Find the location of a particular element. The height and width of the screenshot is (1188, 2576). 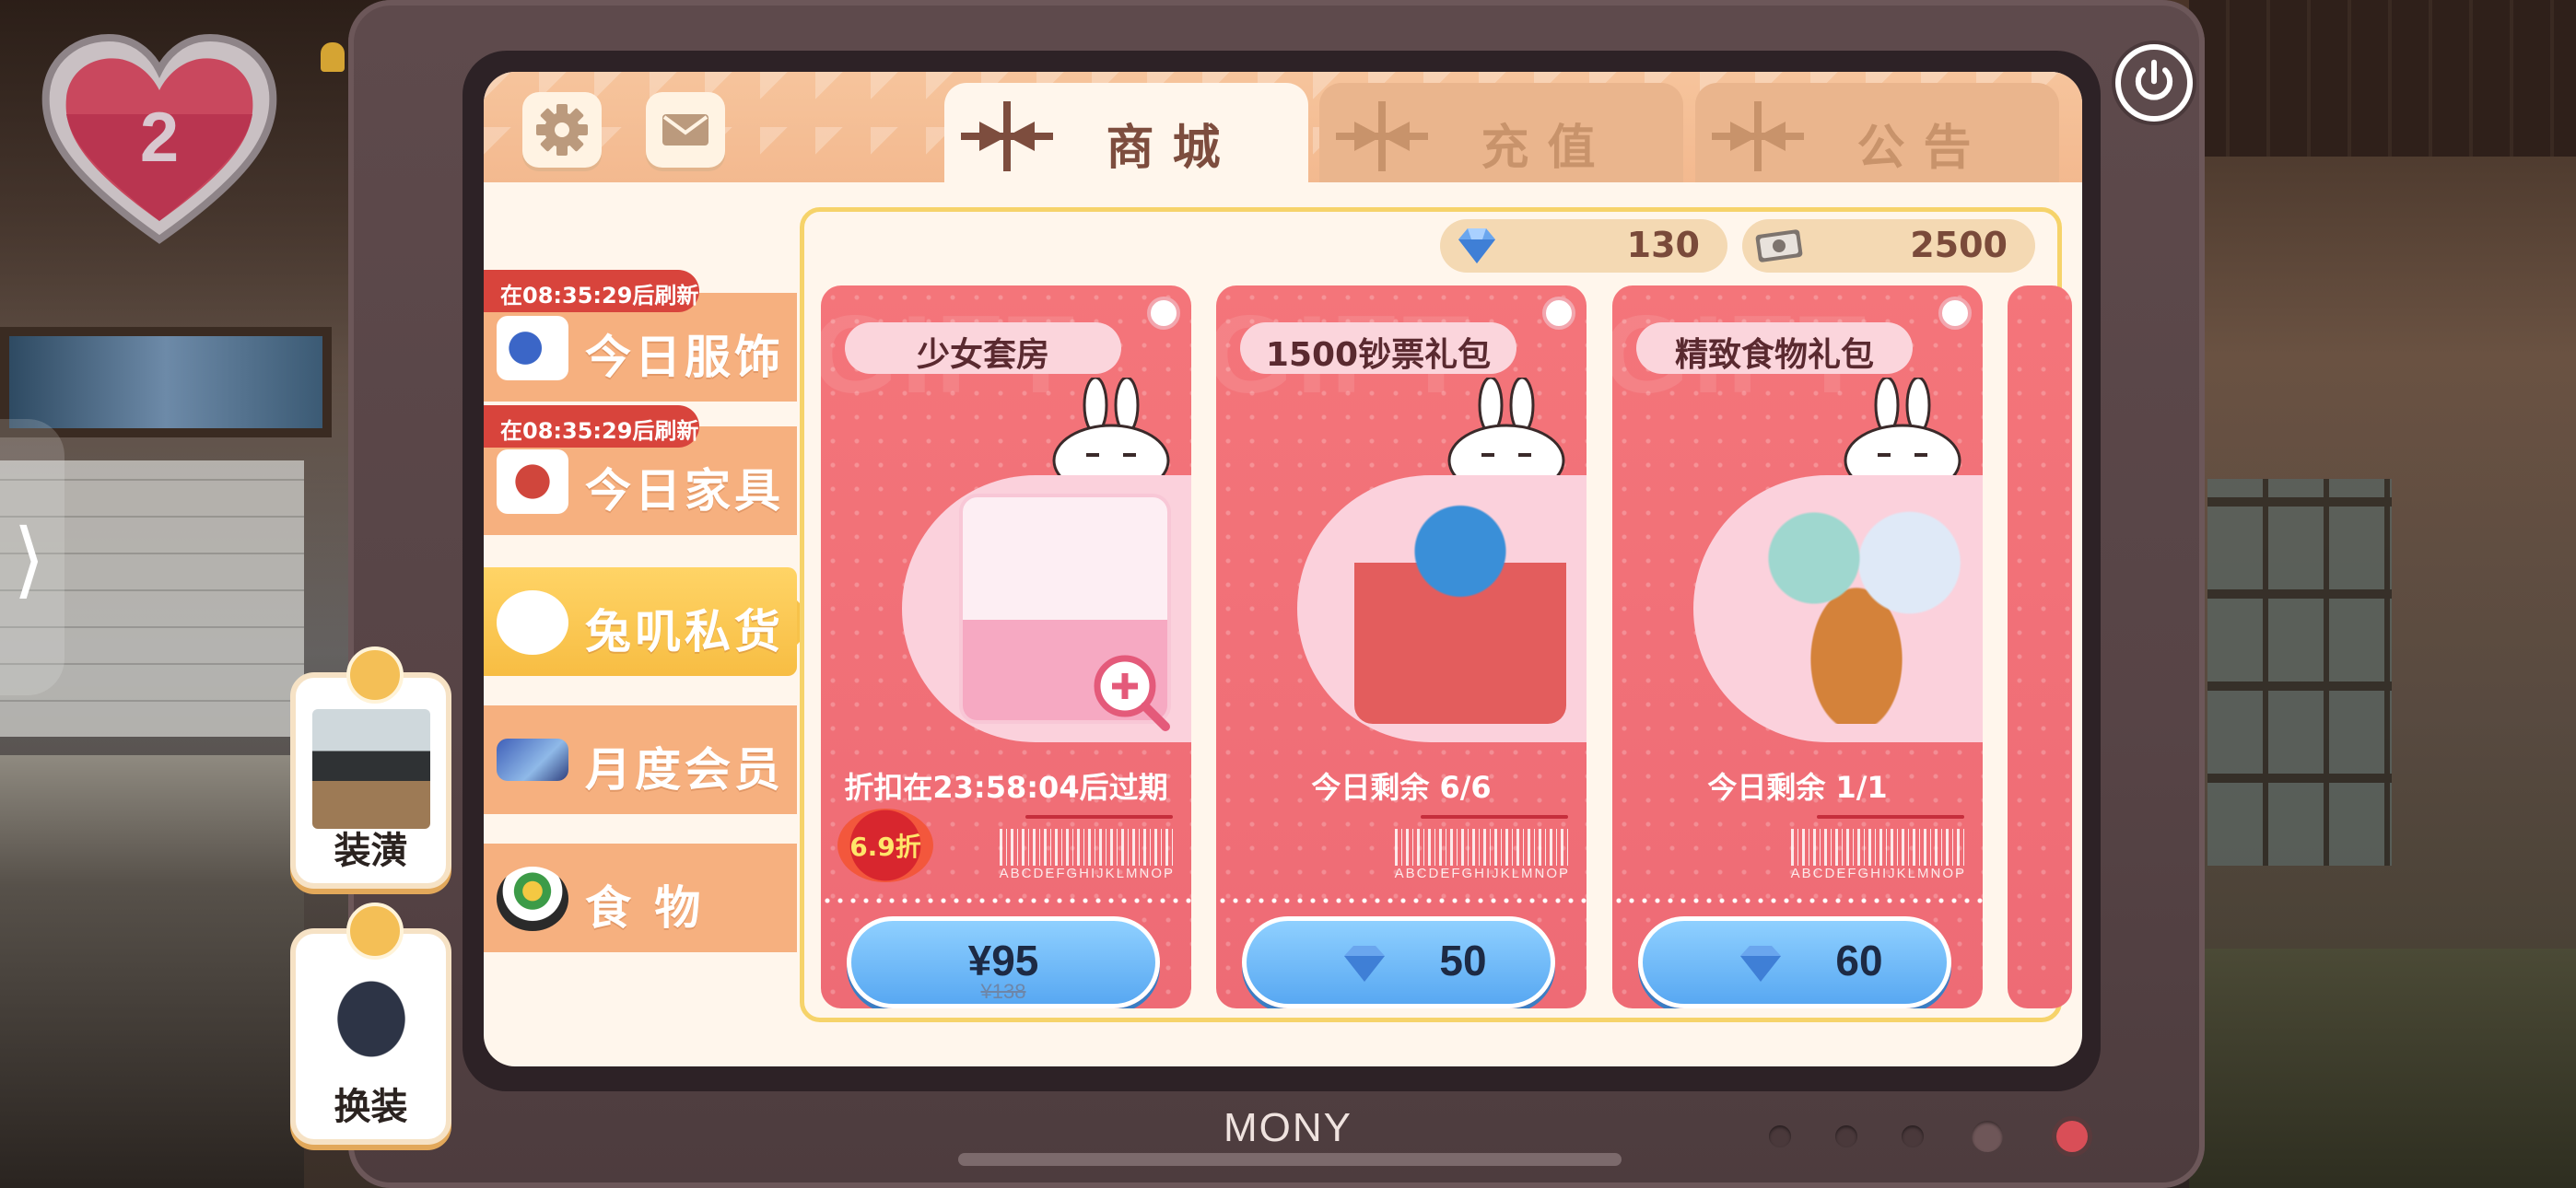

wall-shelf is located at coordinates (2299, 672).